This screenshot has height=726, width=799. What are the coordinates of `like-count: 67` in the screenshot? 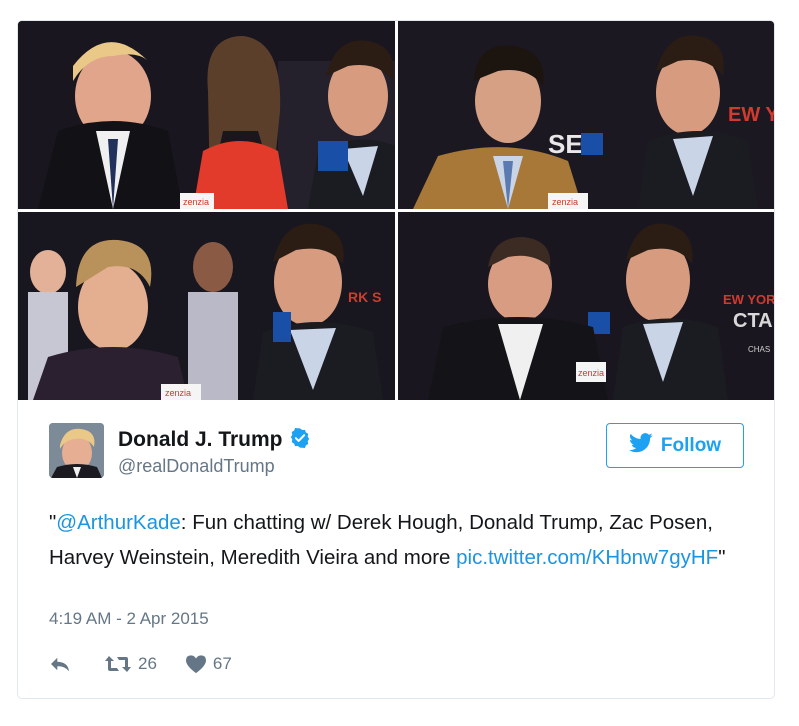 It's located at (222, 663).